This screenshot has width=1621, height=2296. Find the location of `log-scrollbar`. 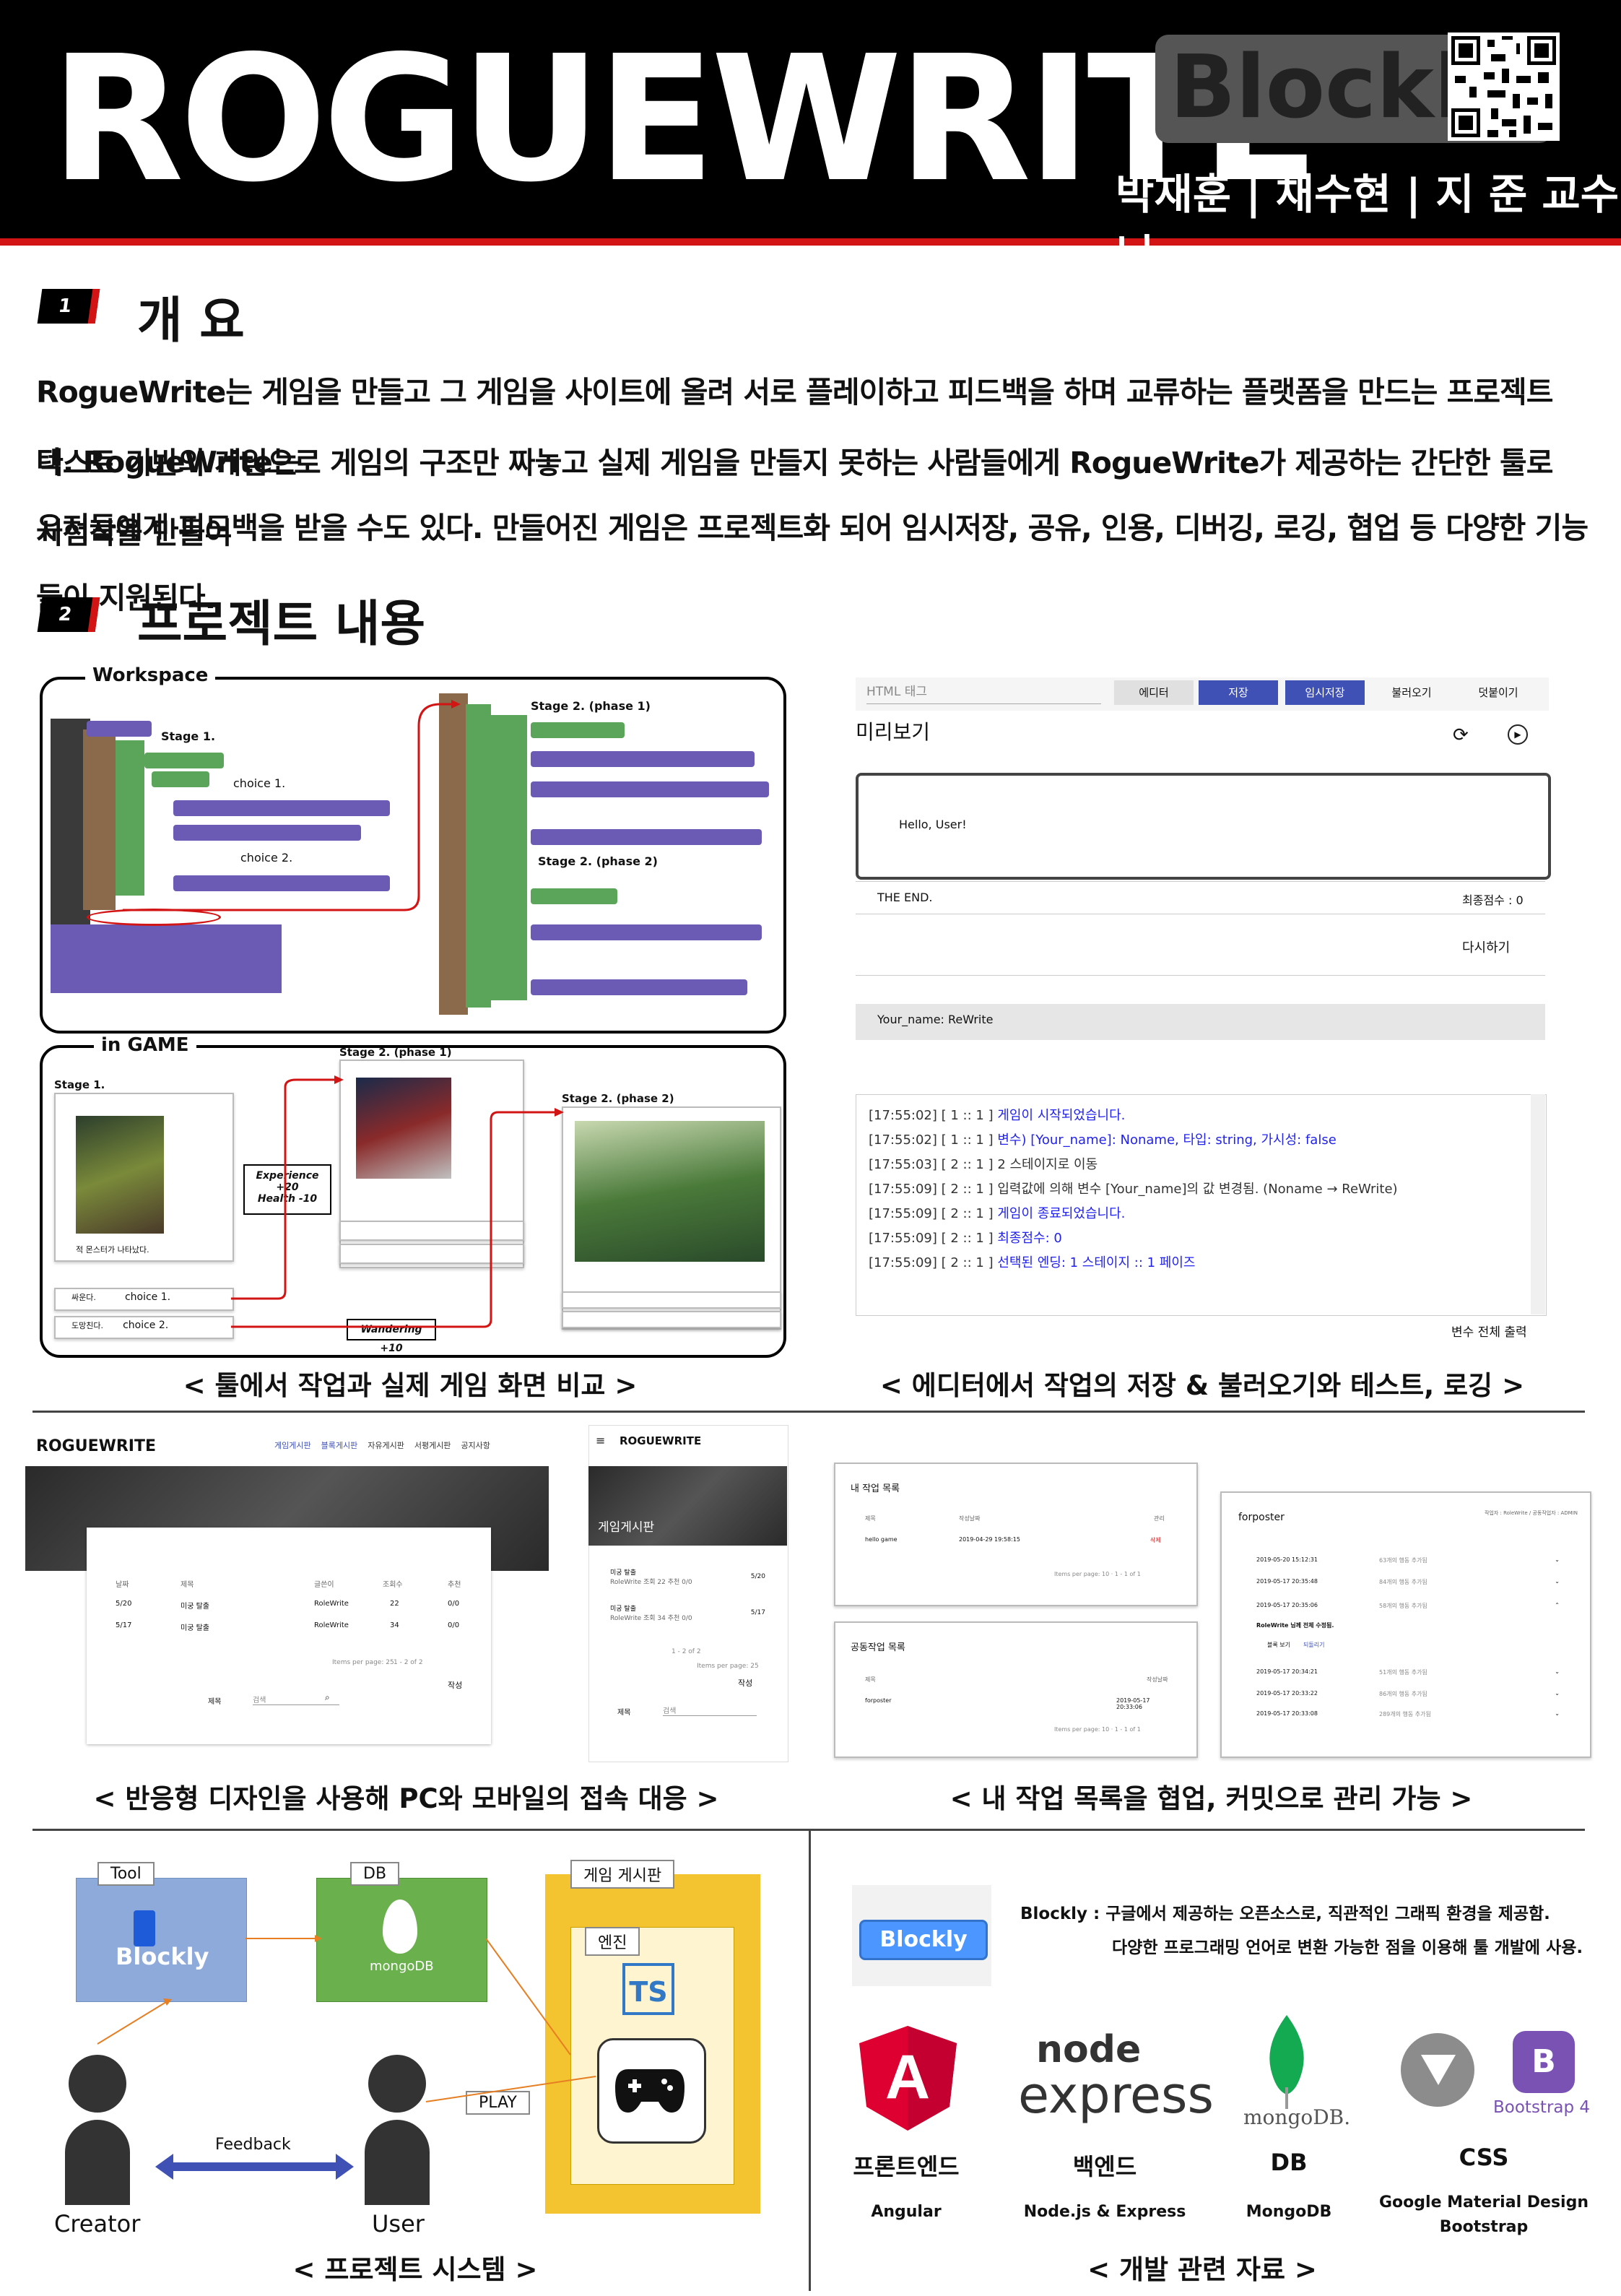

log-scrollbar is located at coordinates (1538, 1204).